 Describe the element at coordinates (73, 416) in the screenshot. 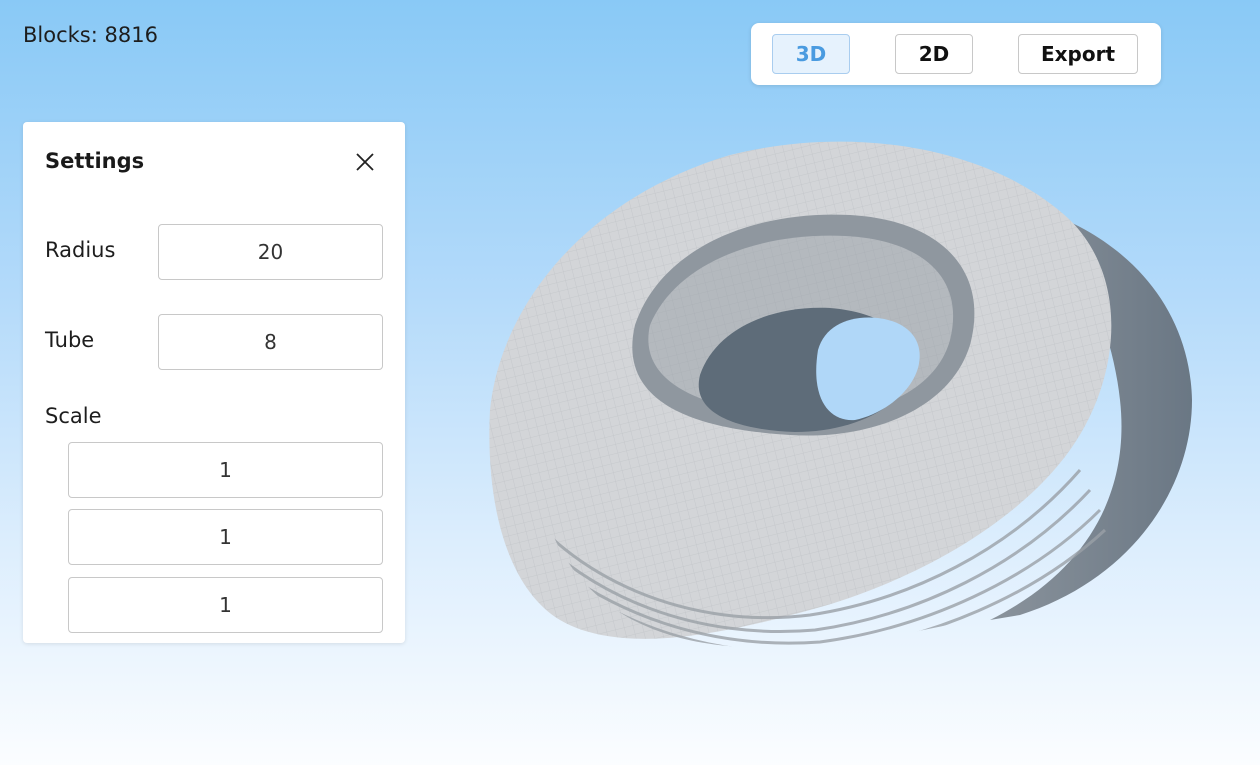

I see `scale-label: Scale` at that location.